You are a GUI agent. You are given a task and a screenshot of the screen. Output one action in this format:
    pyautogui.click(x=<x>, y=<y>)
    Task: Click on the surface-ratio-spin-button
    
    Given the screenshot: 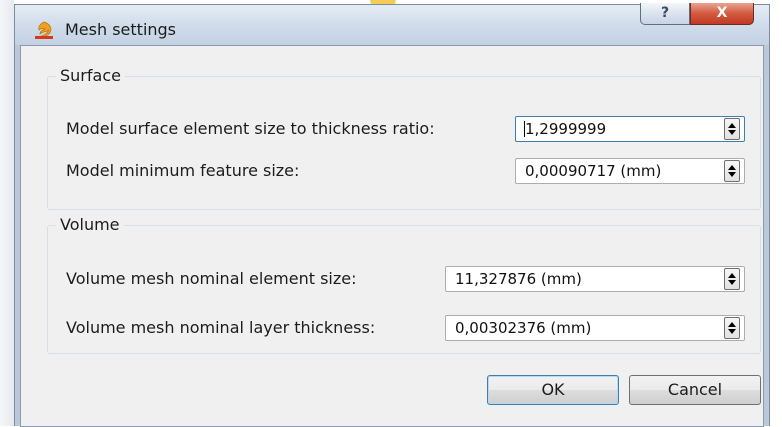 What is the action you would take?
    pyautogui.click(x=732, y=129)
    